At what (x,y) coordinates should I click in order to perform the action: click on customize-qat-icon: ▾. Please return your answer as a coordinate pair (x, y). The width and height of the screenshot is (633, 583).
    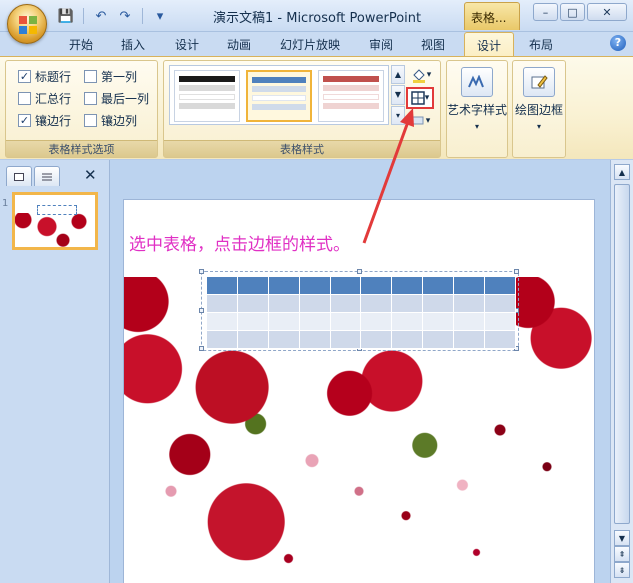
    Looking at the image, I should click on (160, 16).